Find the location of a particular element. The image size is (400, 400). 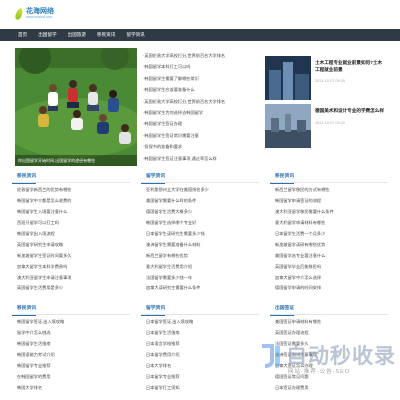

city-image is located at coordinates (288, 126).